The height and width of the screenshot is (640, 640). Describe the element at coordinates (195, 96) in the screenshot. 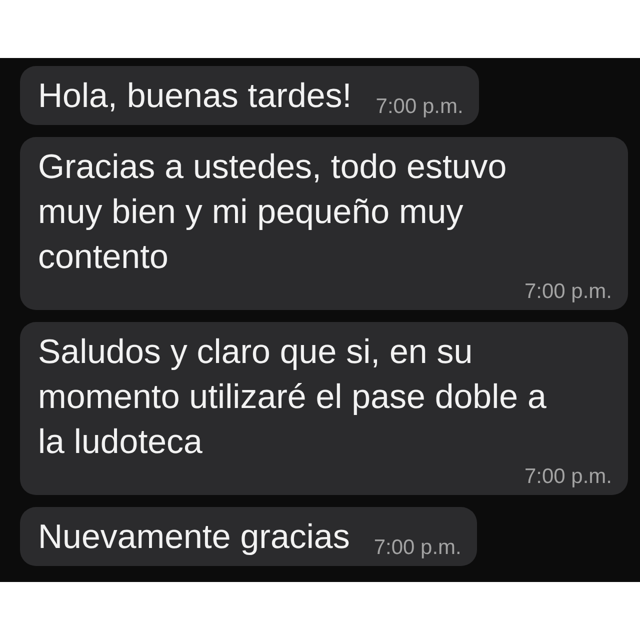

I see `message-text: Hola, buenas tardes!` at that location.